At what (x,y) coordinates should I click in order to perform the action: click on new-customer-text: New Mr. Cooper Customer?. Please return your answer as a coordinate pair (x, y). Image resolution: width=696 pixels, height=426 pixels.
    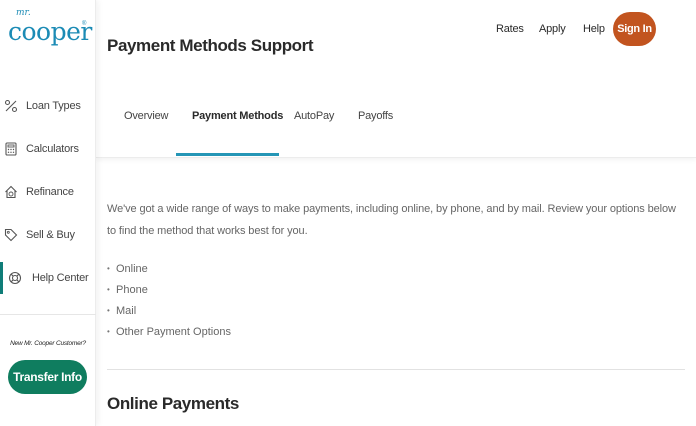
    Looking at the image, I should click on (48, 343).